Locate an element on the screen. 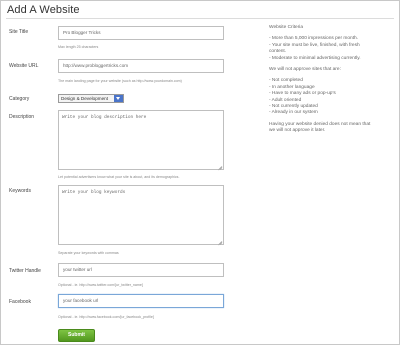 Image resolution: width=400 pixels, height=345 pixels. website-url-label: Website URL is located at coordinates (24, 66).